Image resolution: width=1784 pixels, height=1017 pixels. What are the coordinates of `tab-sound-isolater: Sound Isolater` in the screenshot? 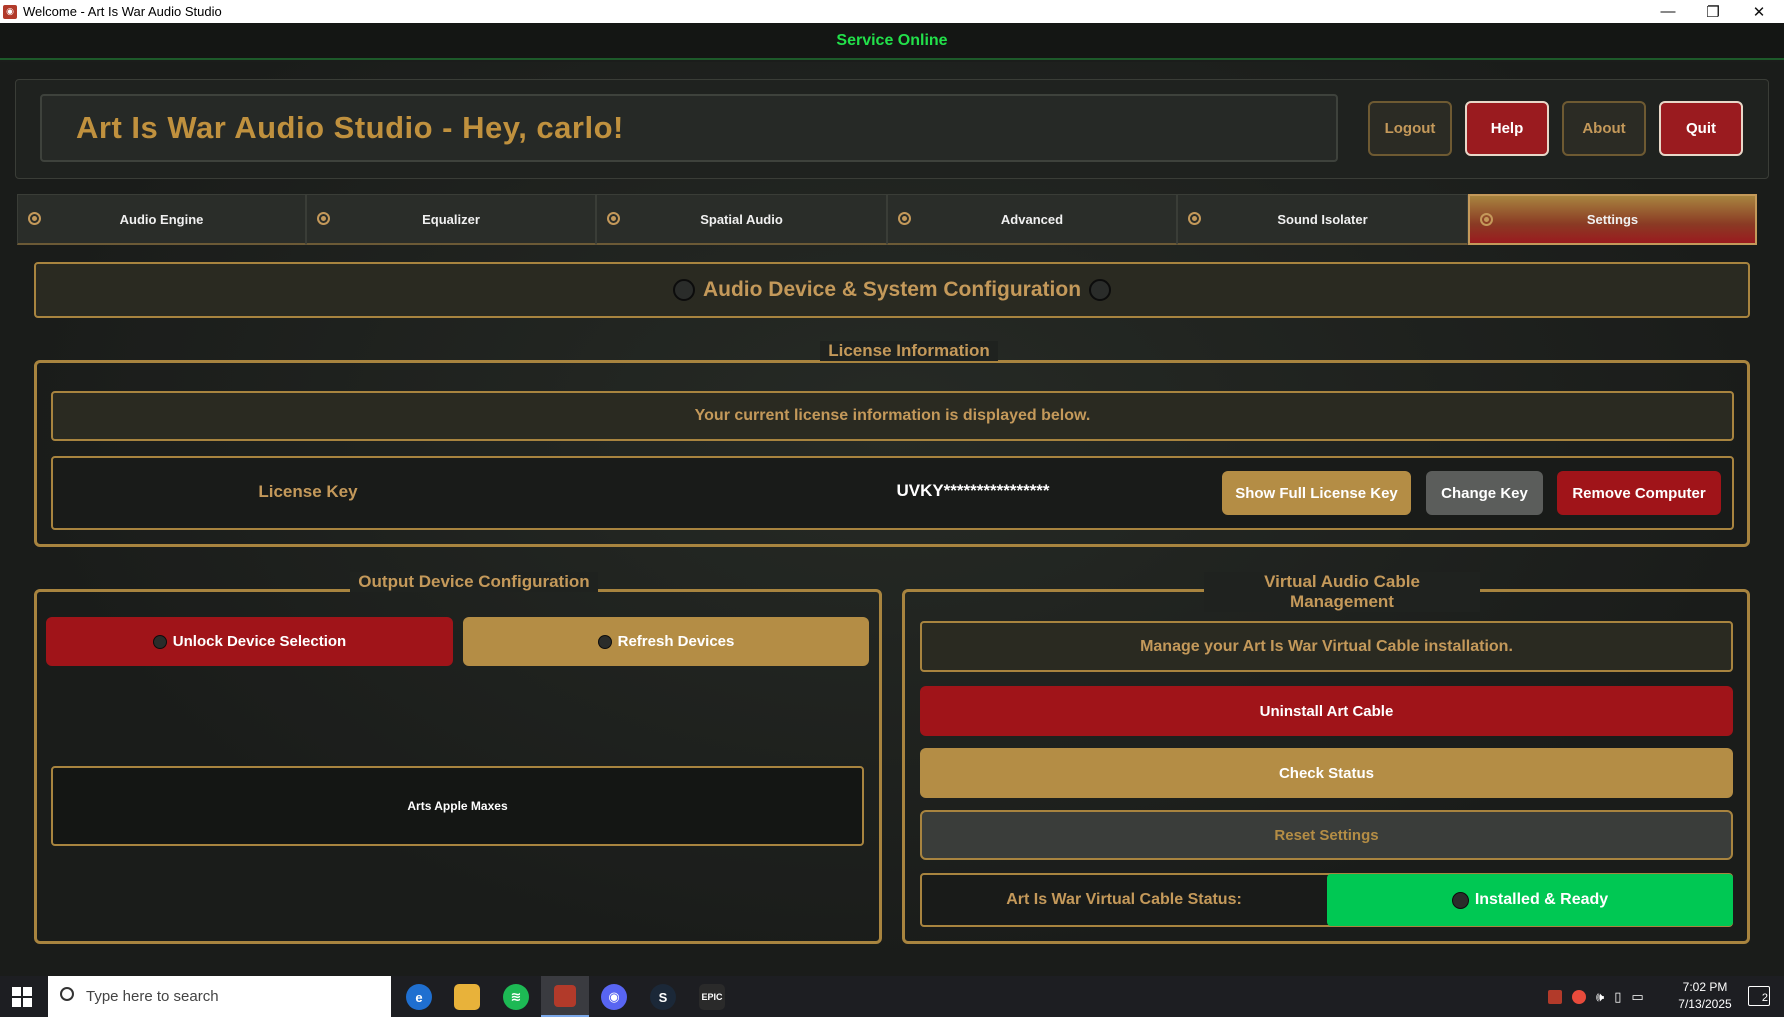 It's located at (1322, 219).